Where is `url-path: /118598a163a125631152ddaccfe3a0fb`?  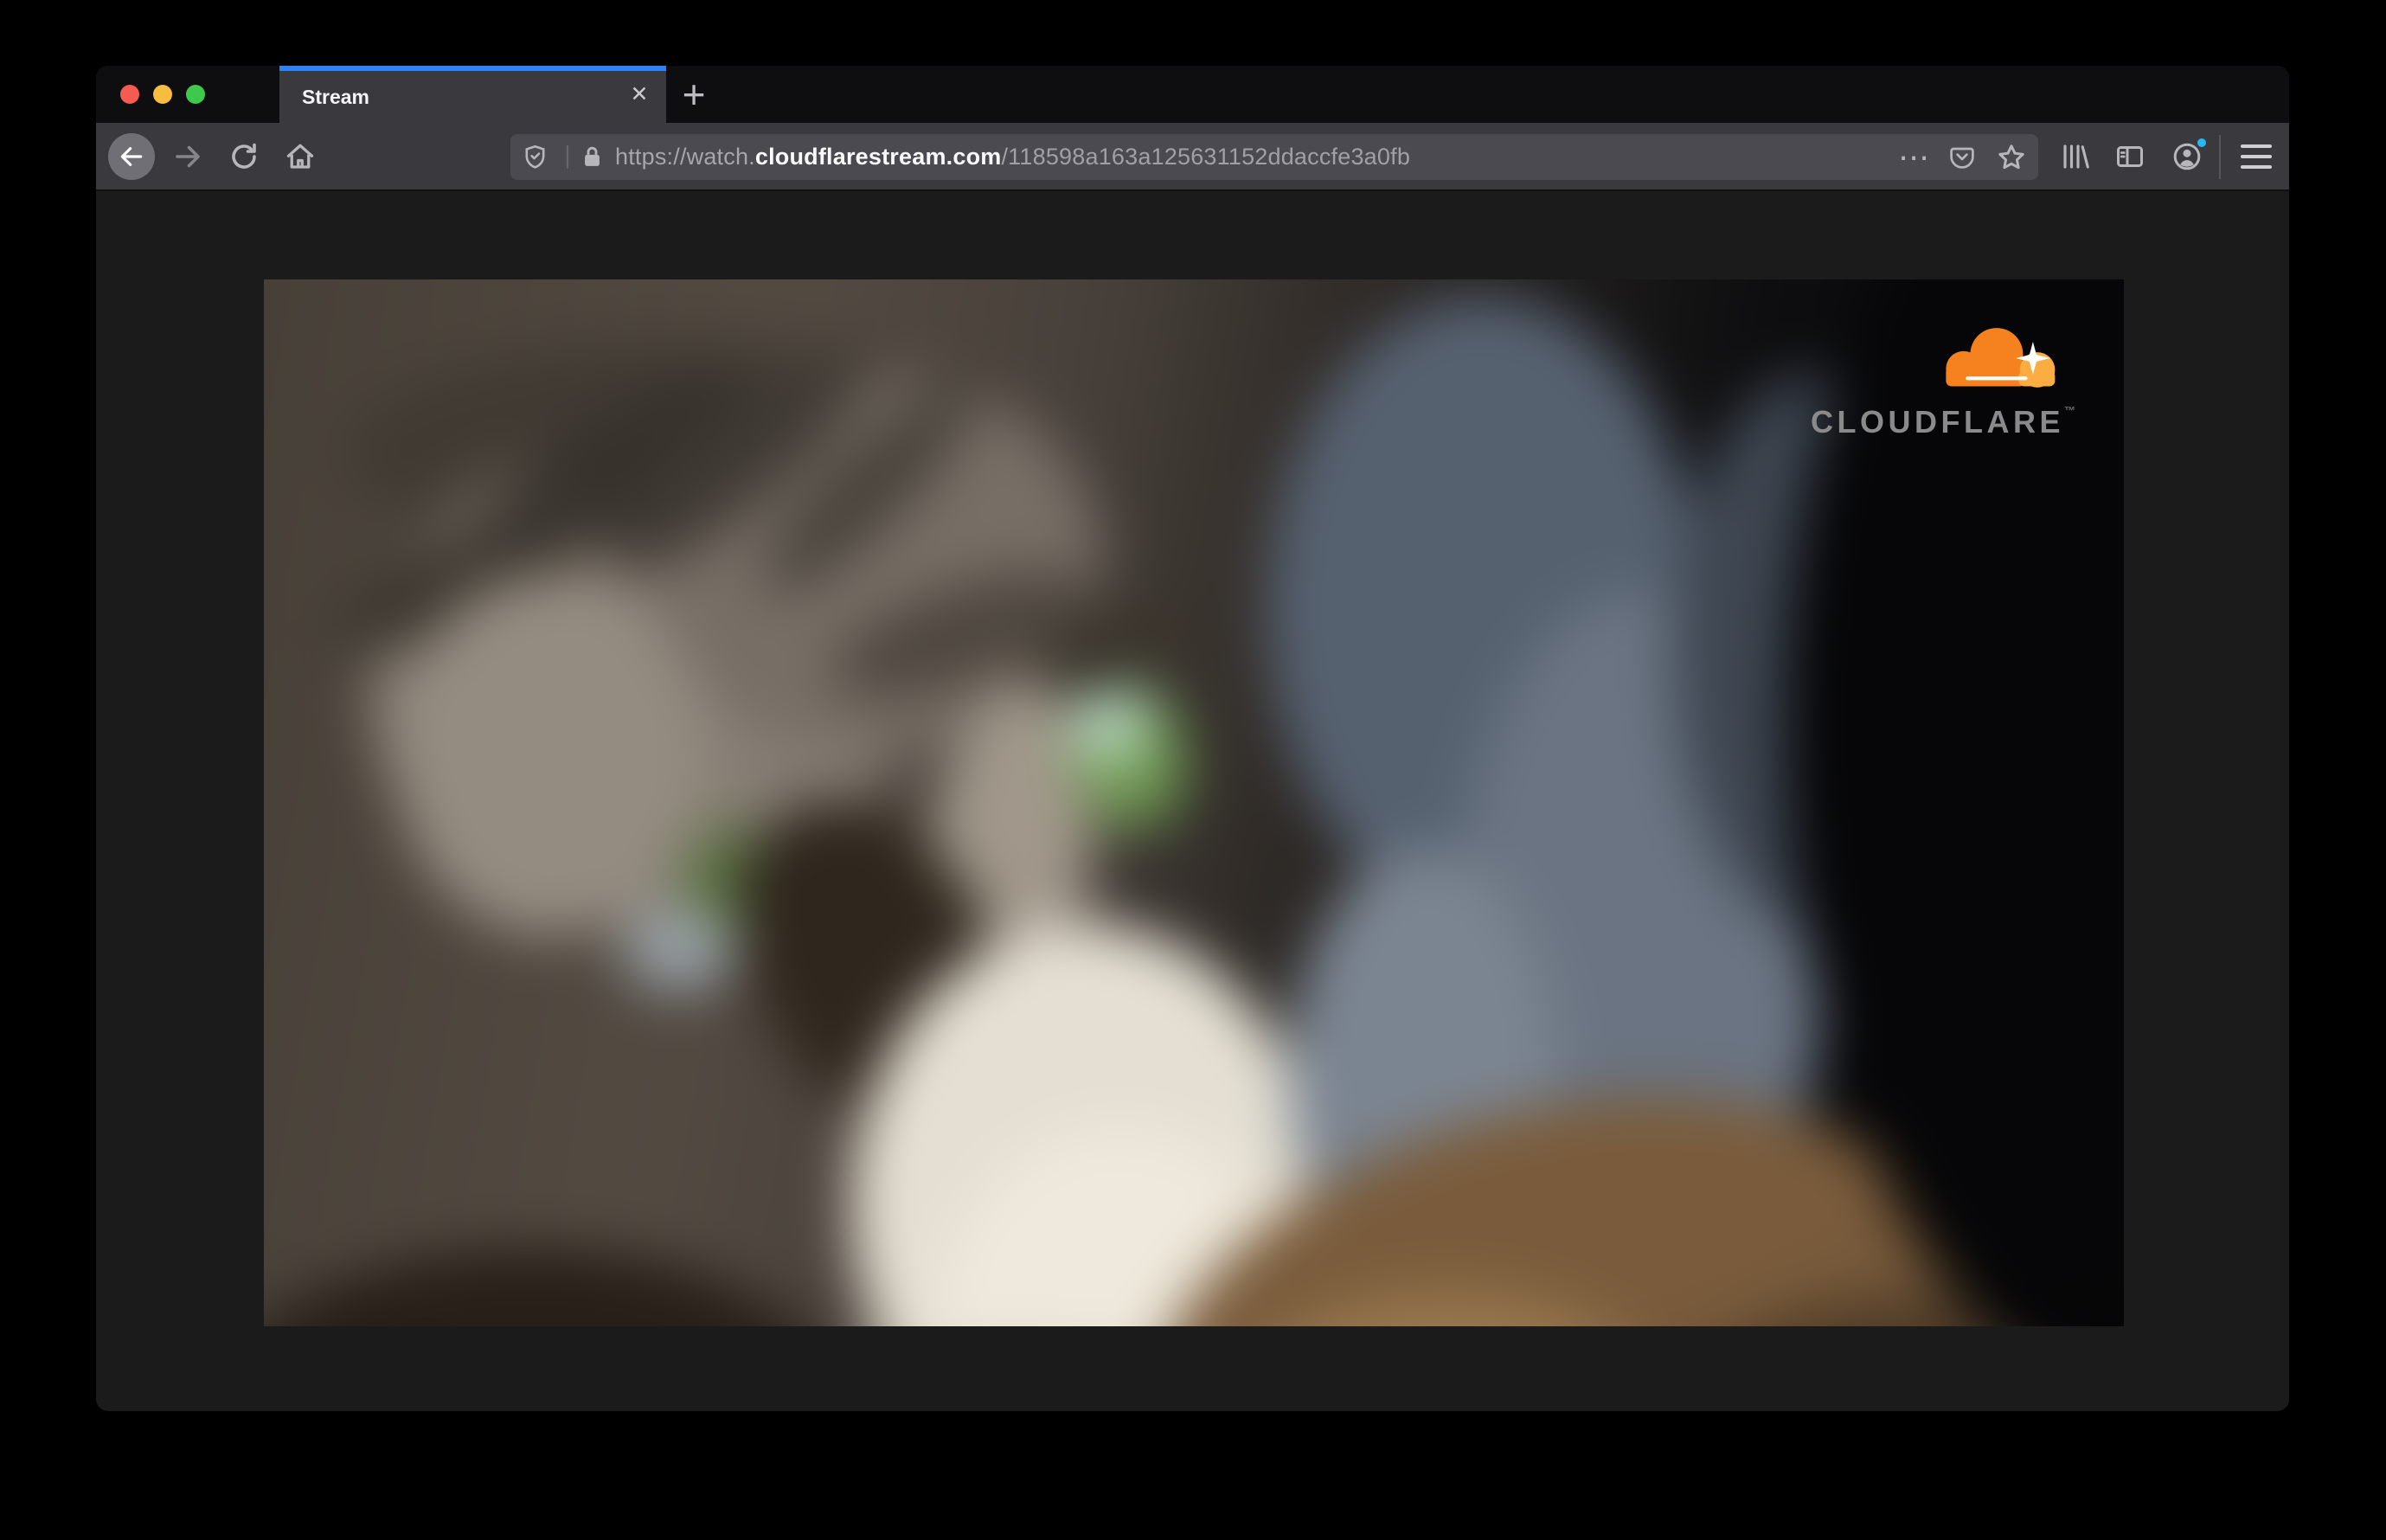 url-path: /118598a163a125631152ddaccfe3a0fb is located at coordinates (1206, 157).